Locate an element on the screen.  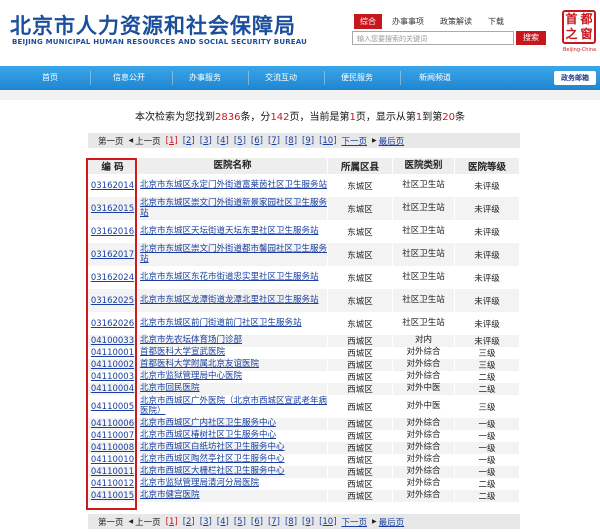
col-area: 所属区县 is located at coordinates (360, 166).